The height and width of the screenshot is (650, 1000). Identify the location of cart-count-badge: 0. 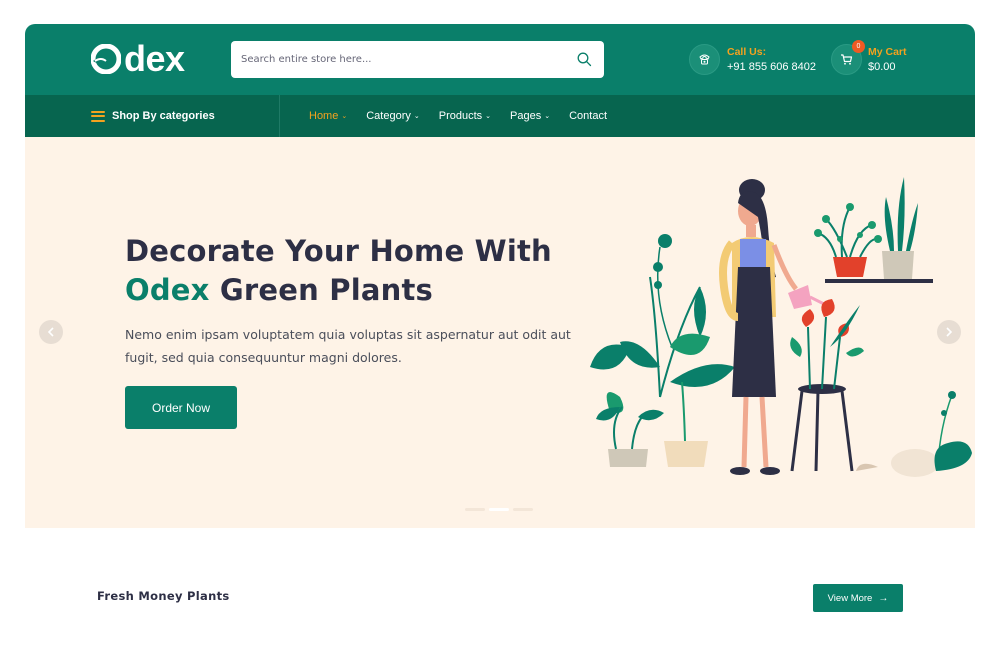
(858, 46).